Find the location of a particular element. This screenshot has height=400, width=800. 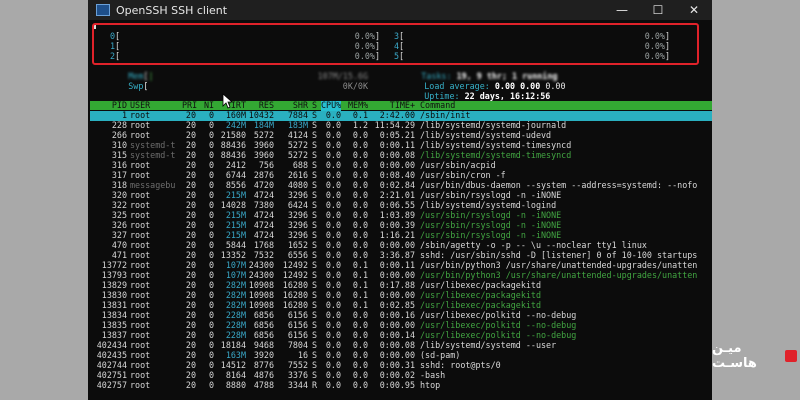

watermark: میـن هاسـت is located at coordinates (756, 356).